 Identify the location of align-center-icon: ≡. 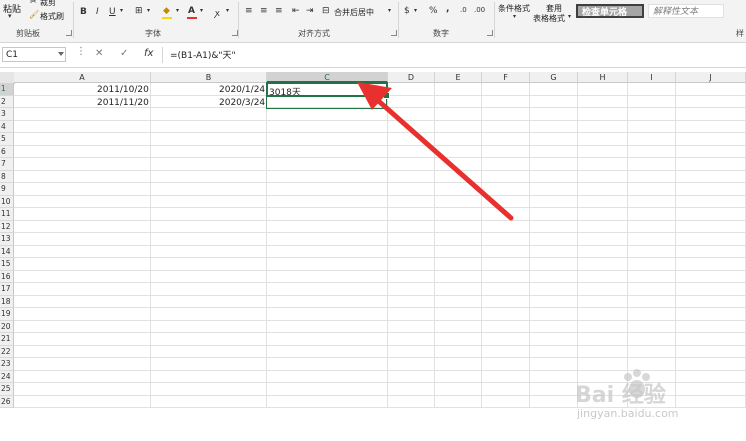
(264, 11).